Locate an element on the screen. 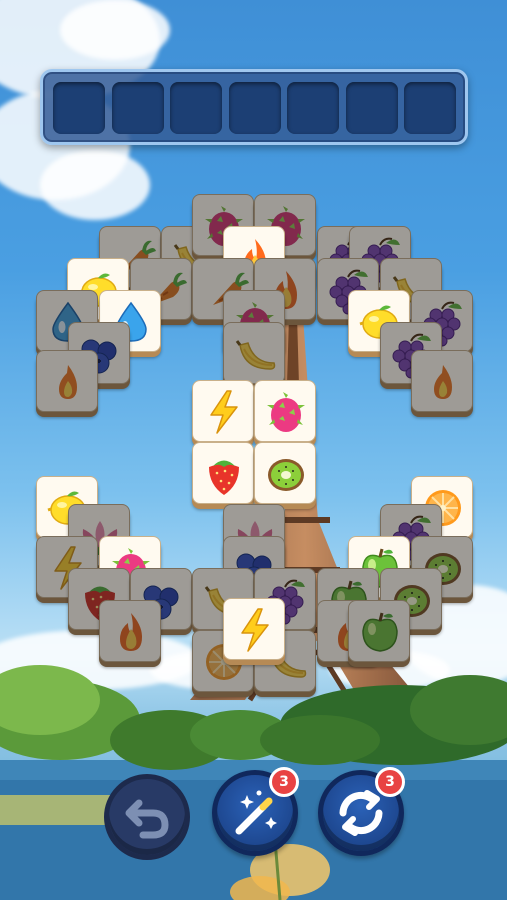  tile-dragonfruit is located at coordinates (285, 411).